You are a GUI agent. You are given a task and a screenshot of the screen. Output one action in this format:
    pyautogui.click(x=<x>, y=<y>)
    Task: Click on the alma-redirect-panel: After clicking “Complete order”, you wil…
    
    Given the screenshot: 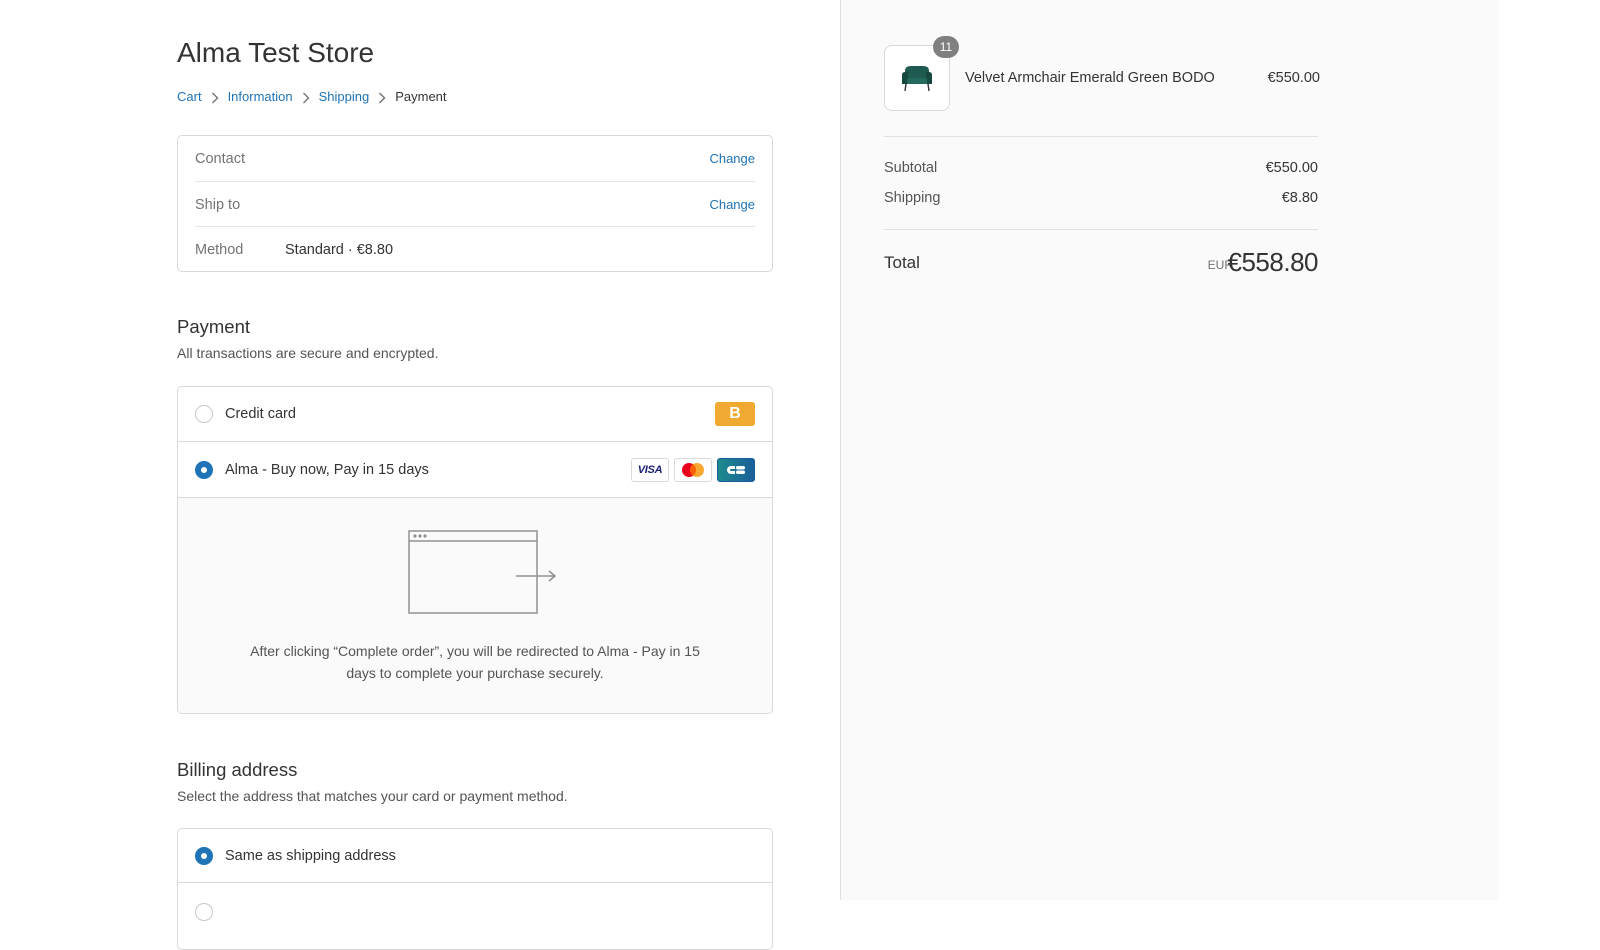 What is the action you would take?
    pyautogui.click(x=475, y=605)
    